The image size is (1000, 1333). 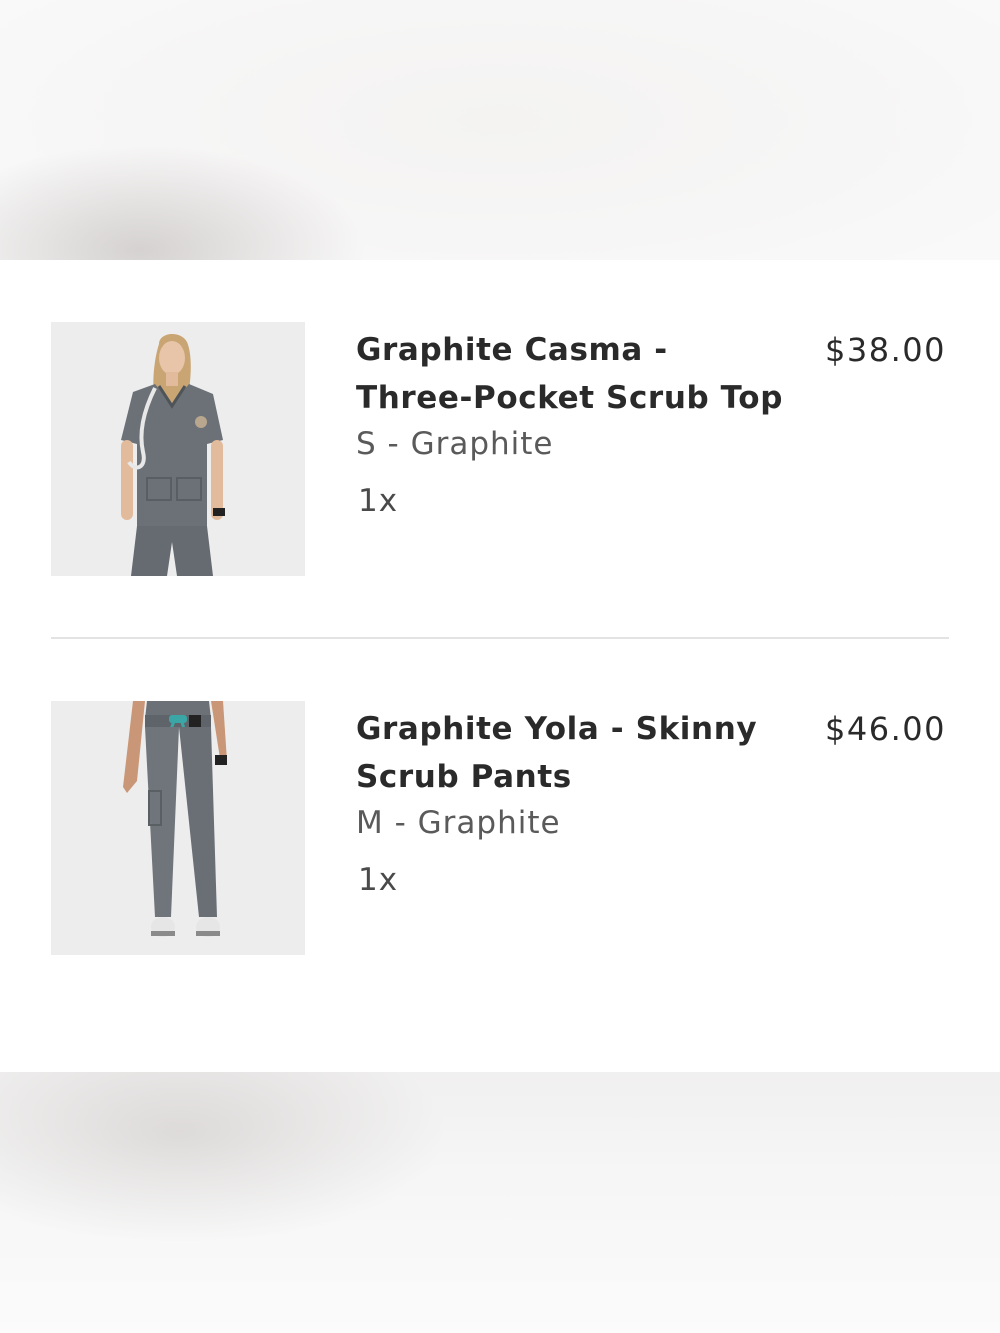 I want to click on product-title: Graphite Yola - Skinny Scrub Pants, so click(x=576, y=753).